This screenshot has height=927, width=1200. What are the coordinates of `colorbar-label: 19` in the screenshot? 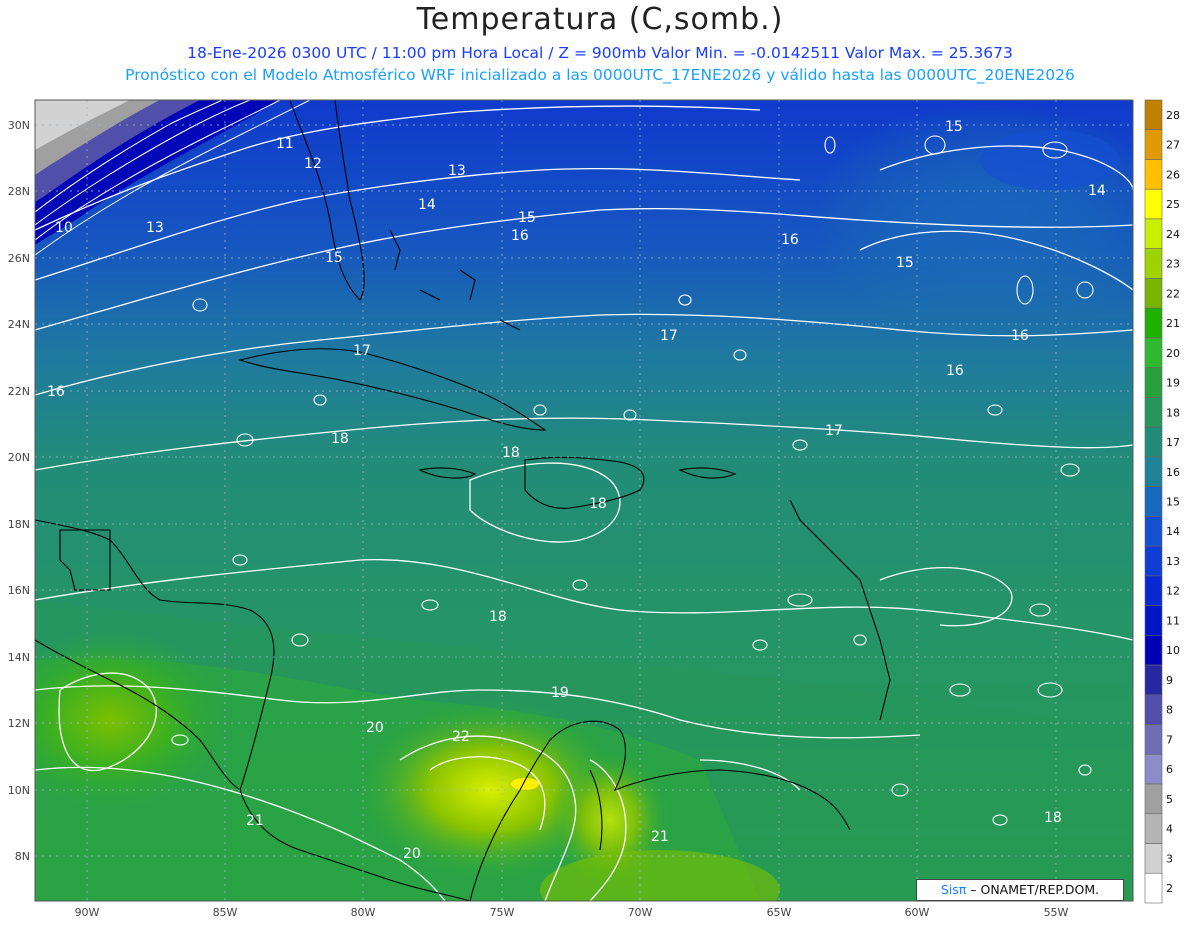 It's located at (1173, 383).